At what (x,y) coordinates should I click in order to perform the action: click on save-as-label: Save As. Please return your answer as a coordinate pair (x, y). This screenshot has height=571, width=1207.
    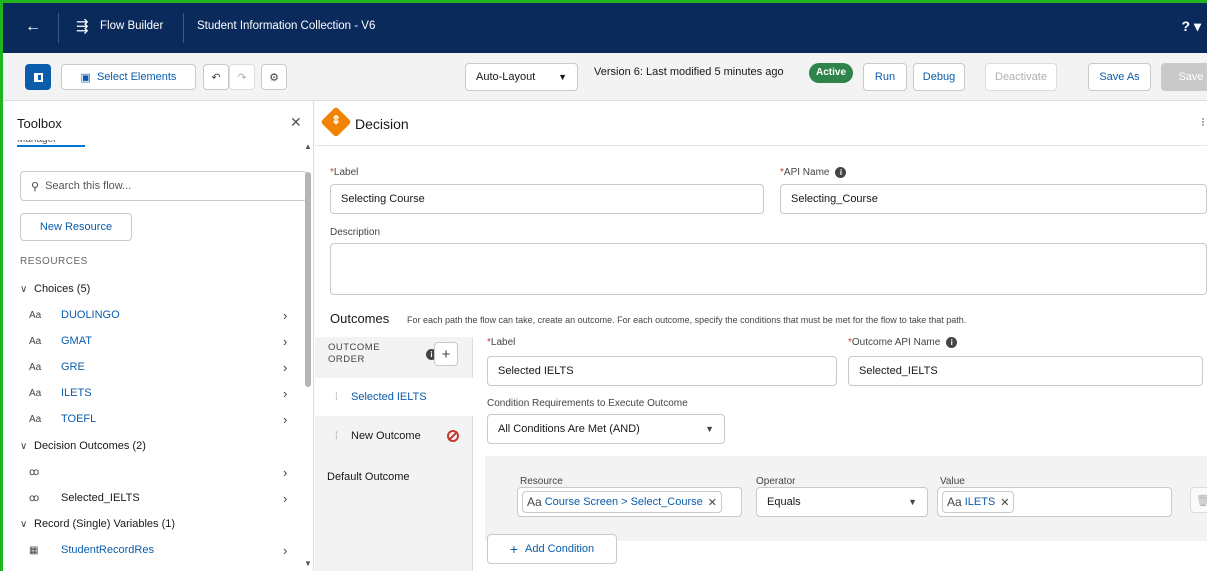
    Looking at the image, I should click on (1119, 77).